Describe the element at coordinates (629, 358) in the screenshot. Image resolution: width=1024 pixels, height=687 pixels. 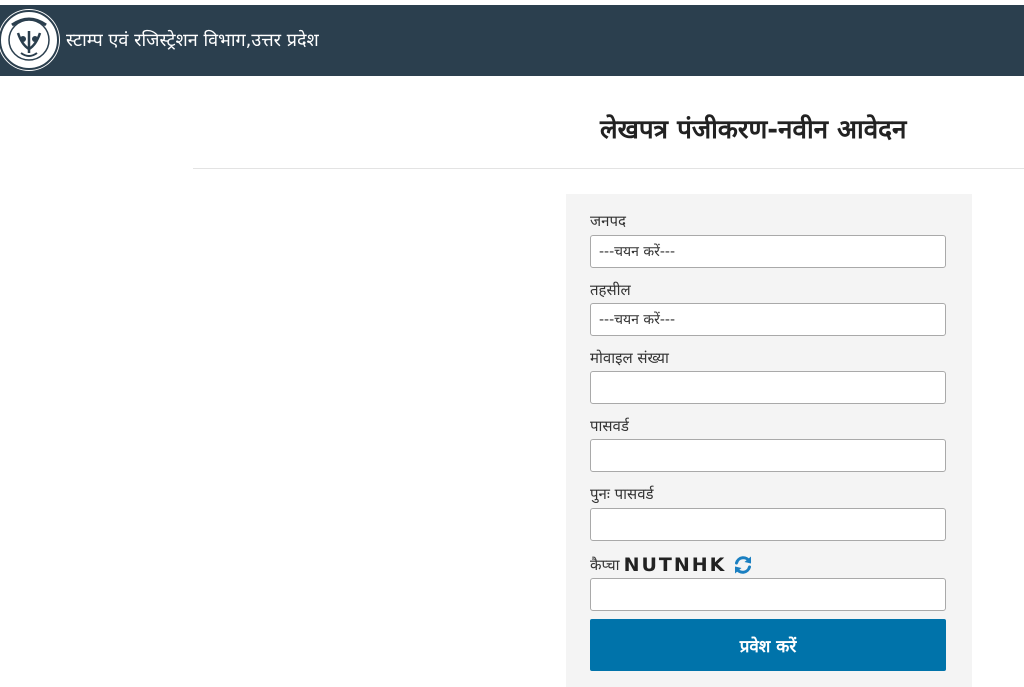
I see `mobile-label: मोवाइल संख्या` at that location.